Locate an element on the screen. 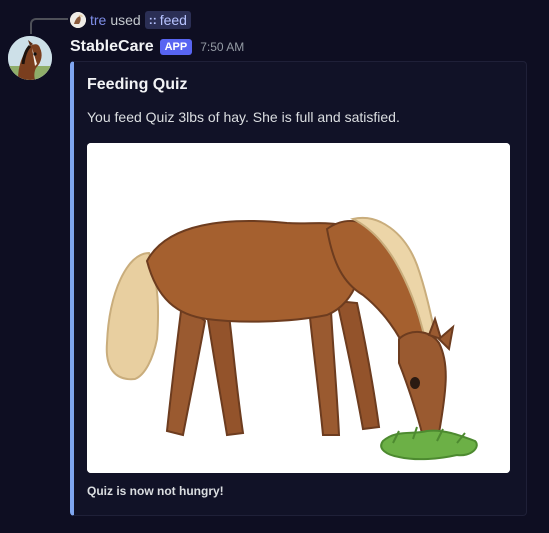 The width and height of the screenshot is (549, 533). command-mention: :: feed is located at coordinates (167, 20).